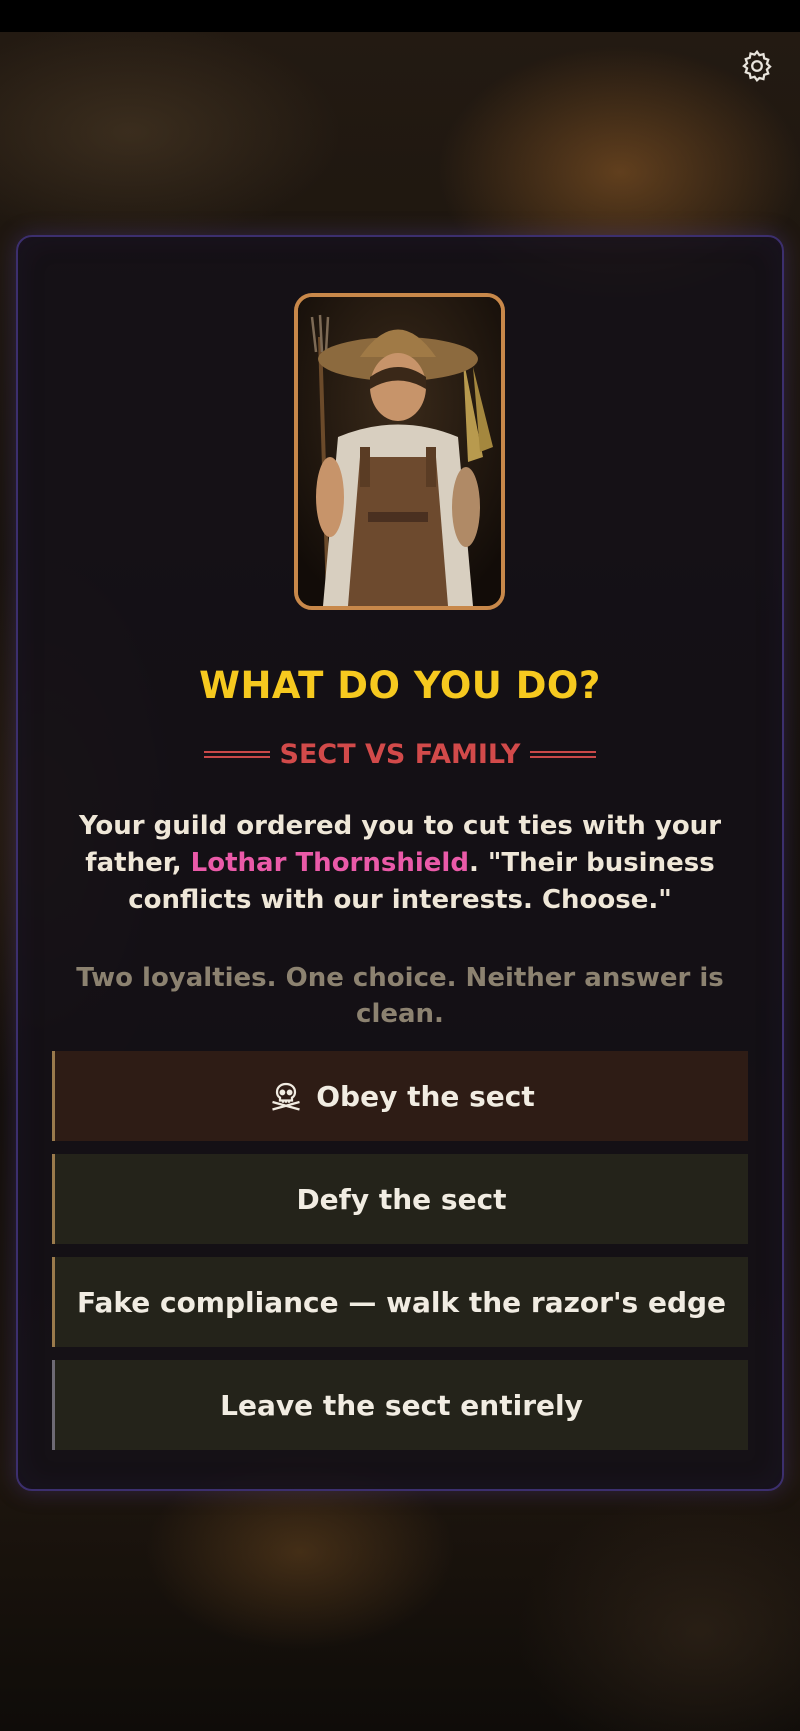 The image size is (800, 1731). I want to click on status-bar, so click(400, 16).